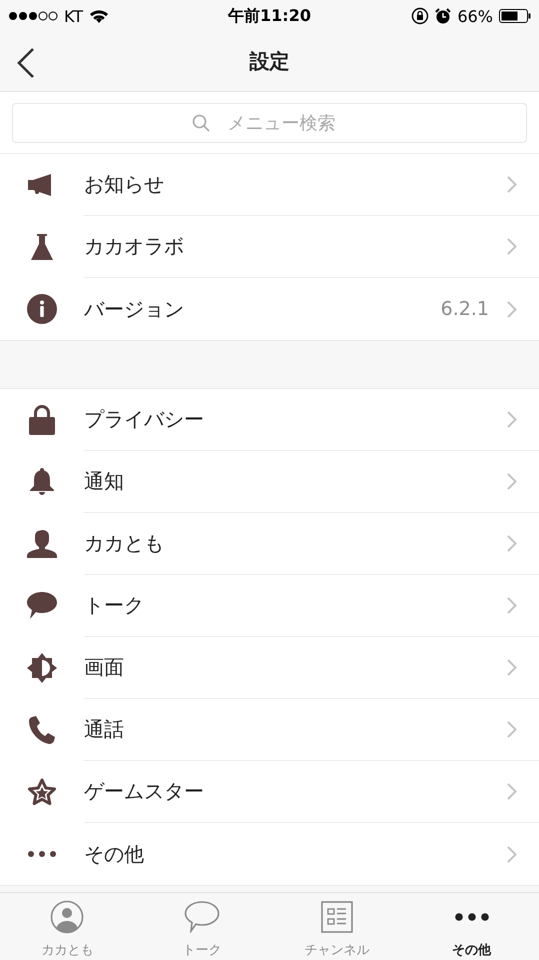 The width and height of the screenshot is (539, 960). Describe the element at coordinates (67, 917) in the screenshot. I see `profile-icon` at that location.